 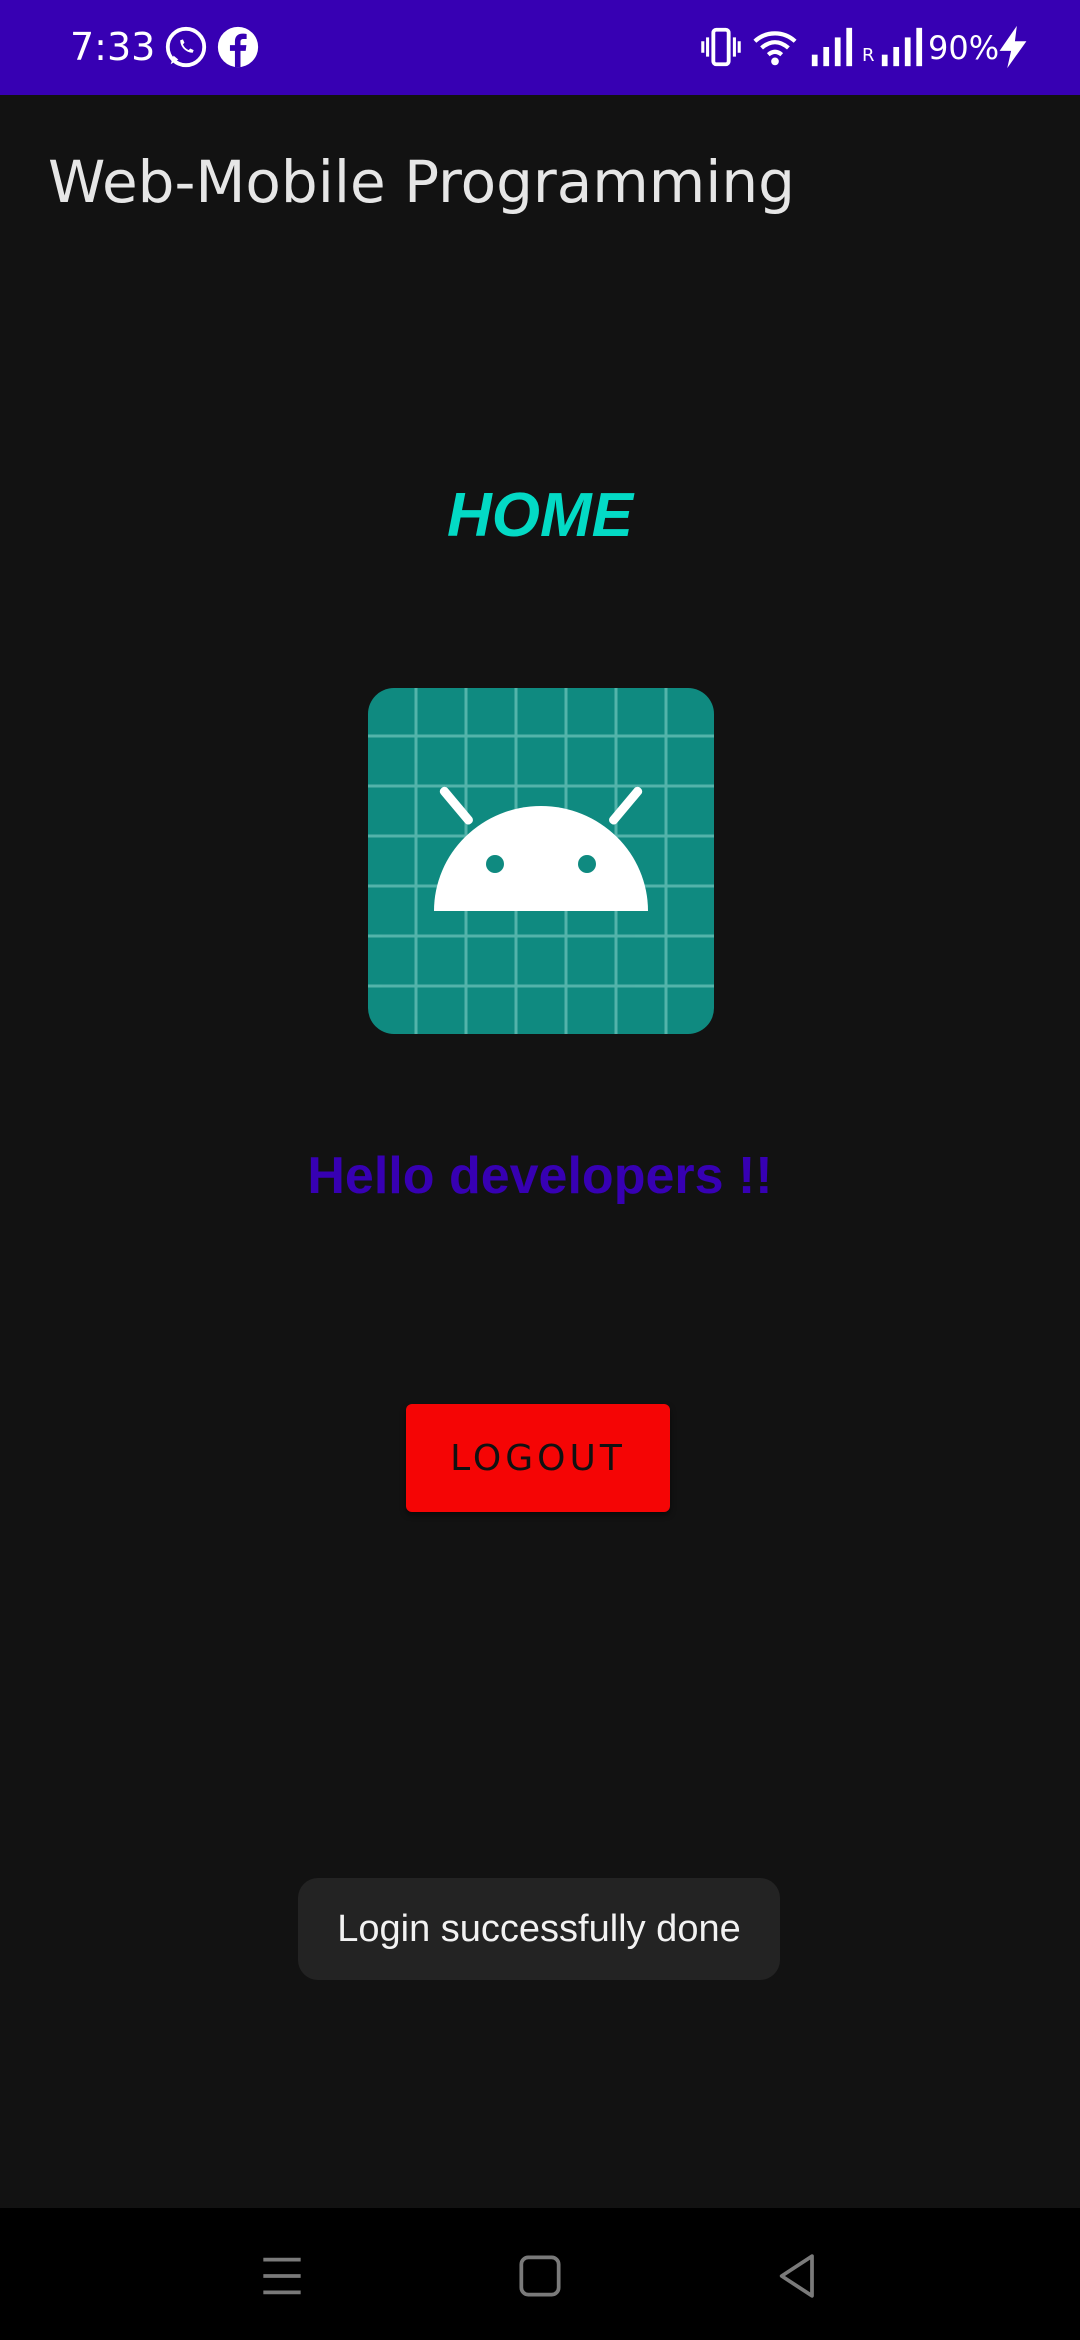 I want to click on roaming-label: R, so click(x=868, y=55).